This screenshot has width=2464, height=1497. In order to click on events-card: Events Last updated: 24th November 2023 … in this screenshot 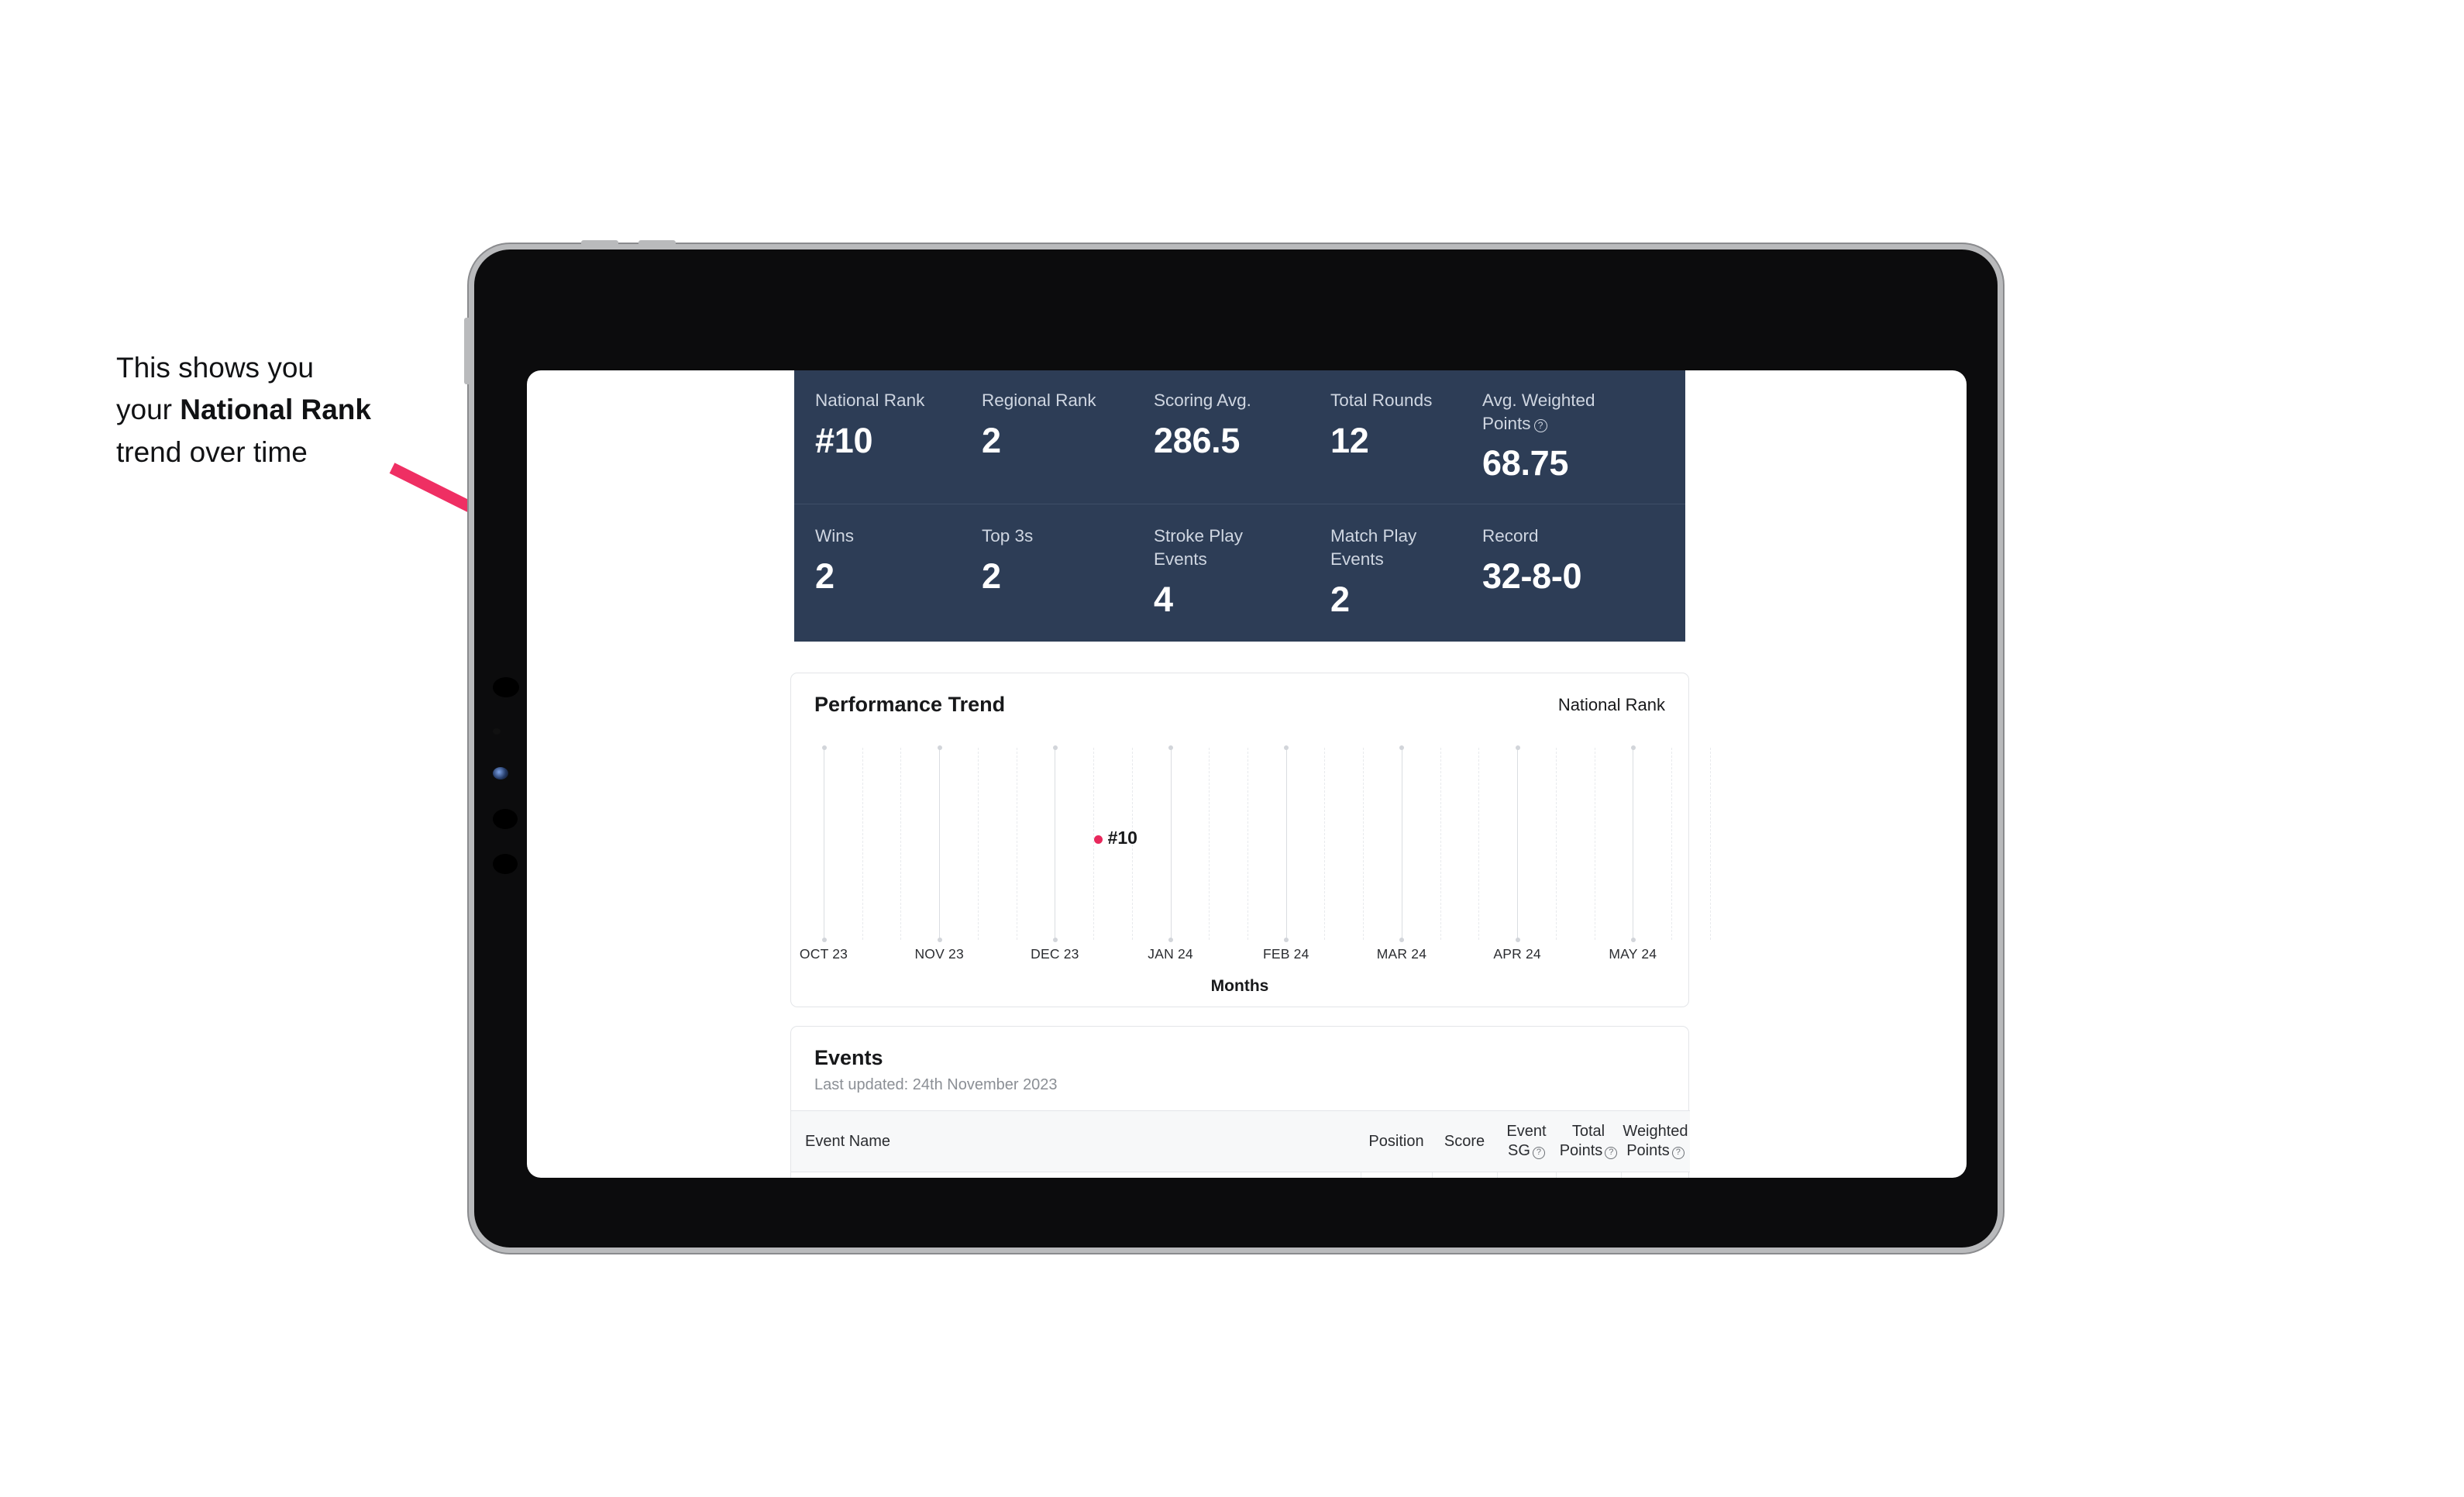, I will do `click(1240, 1102)`.